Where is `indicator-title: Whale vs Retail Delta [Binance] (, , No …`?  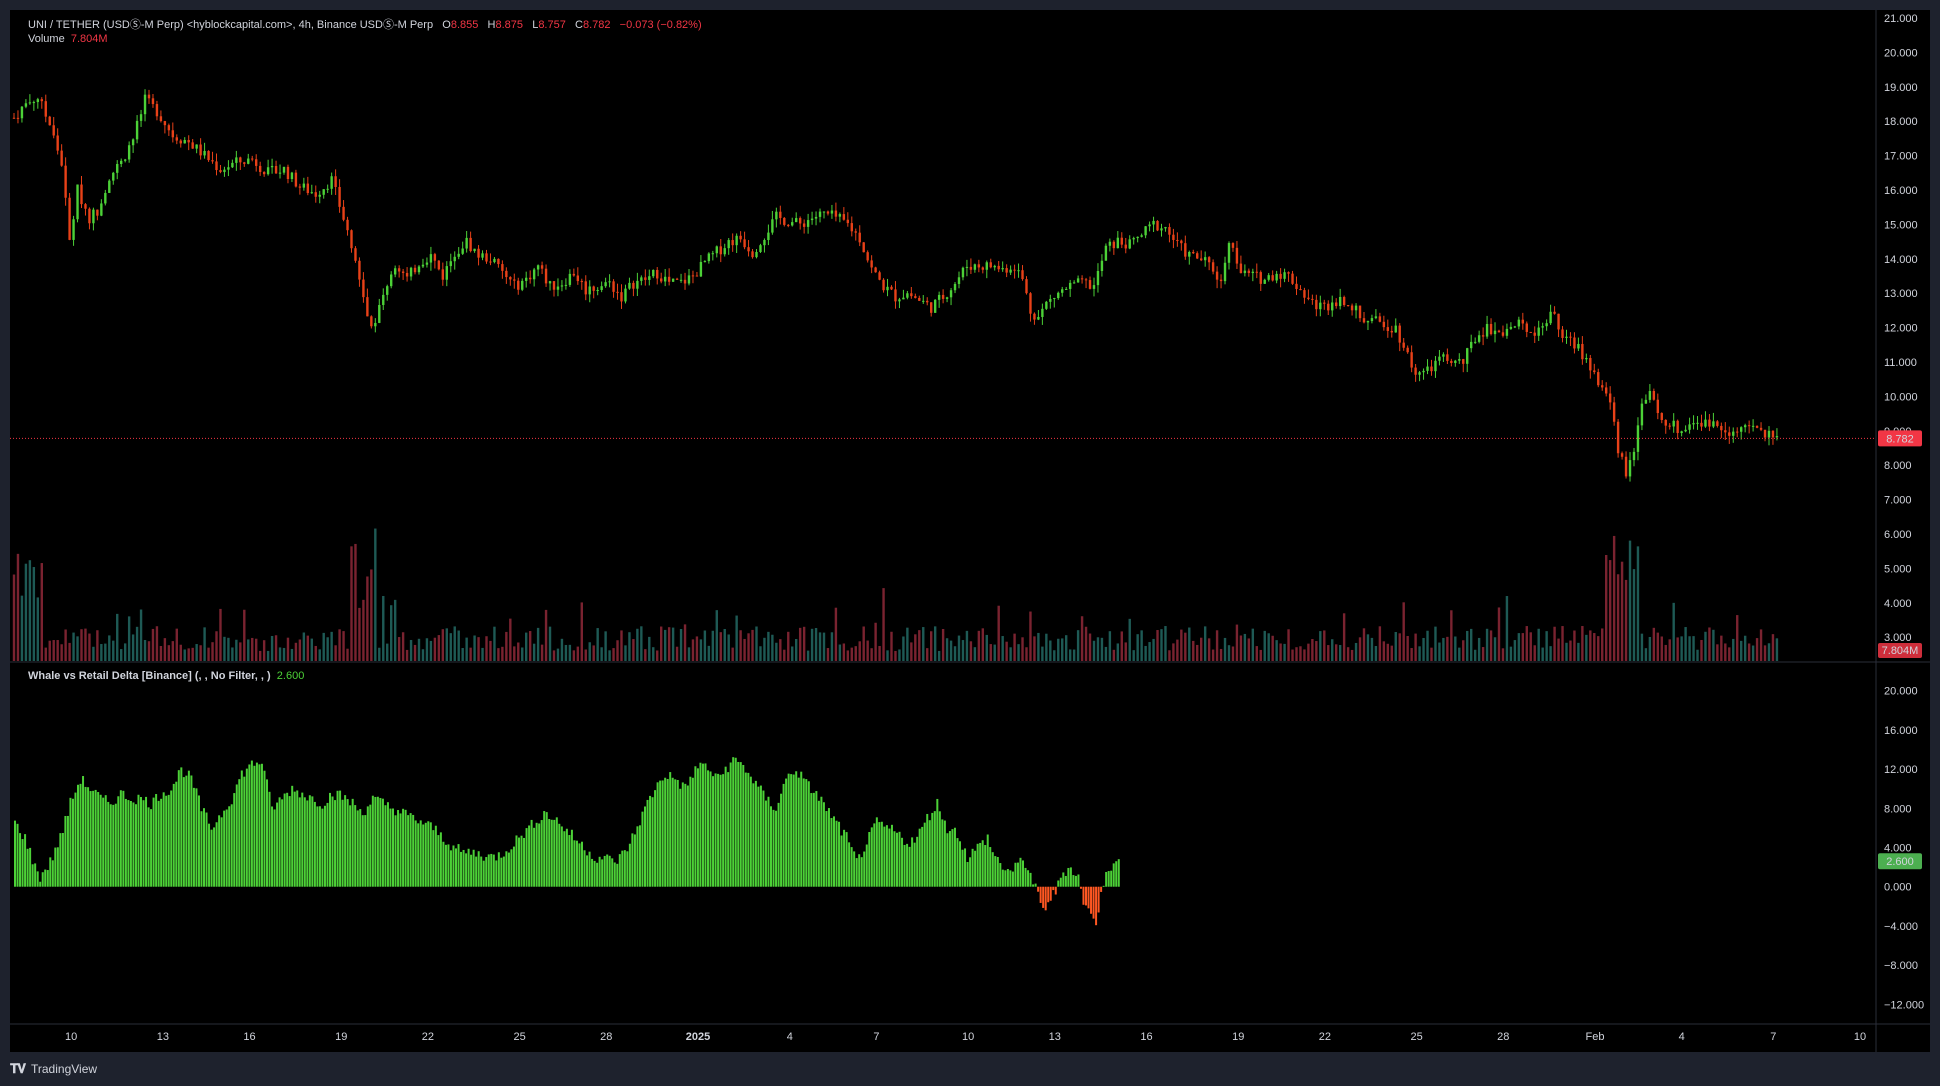
indicator-title: Whale vs Retail Delta [Binance] (, , No … is located at coordinates (149, 676).